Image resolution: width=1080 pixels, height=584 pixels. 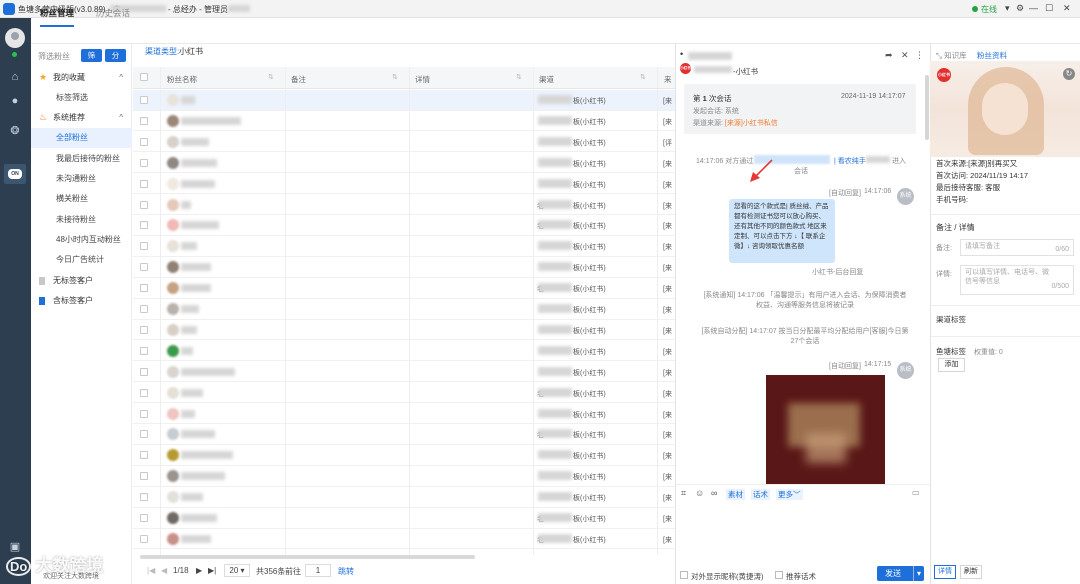 I want to click on tab-knowledge: ⤡ 知识库, so click(x=951, y=55).